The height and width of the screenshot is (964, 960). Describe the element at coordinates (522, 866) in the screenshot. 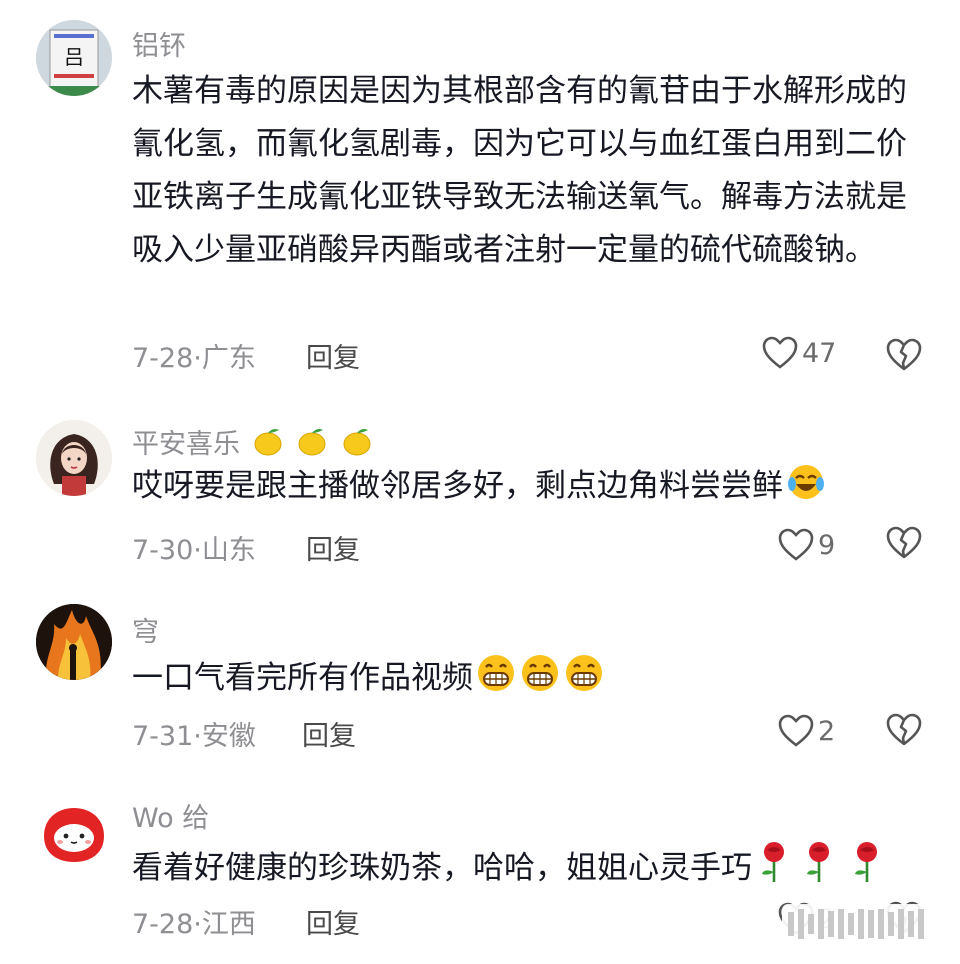

I see `comment-text: 看着好健康的珍珠奶茶，哈哈，姐姐心灵手巧` at that location.